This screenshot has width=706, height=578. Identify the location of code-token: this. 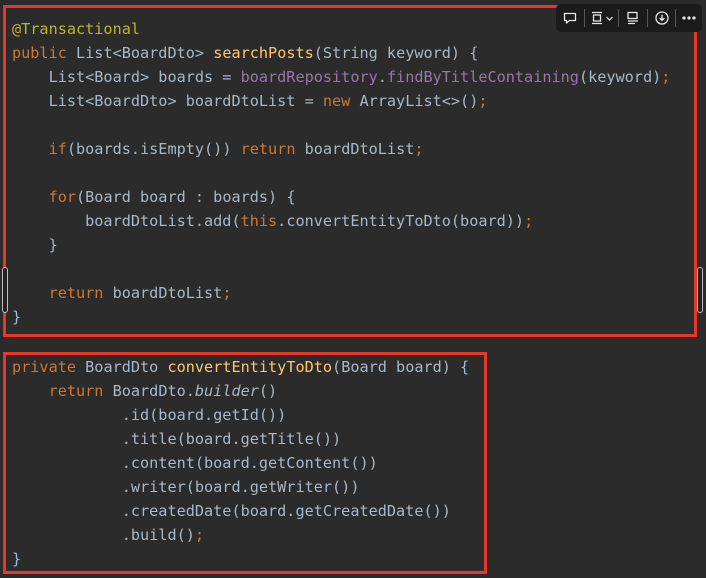
(259, 221).